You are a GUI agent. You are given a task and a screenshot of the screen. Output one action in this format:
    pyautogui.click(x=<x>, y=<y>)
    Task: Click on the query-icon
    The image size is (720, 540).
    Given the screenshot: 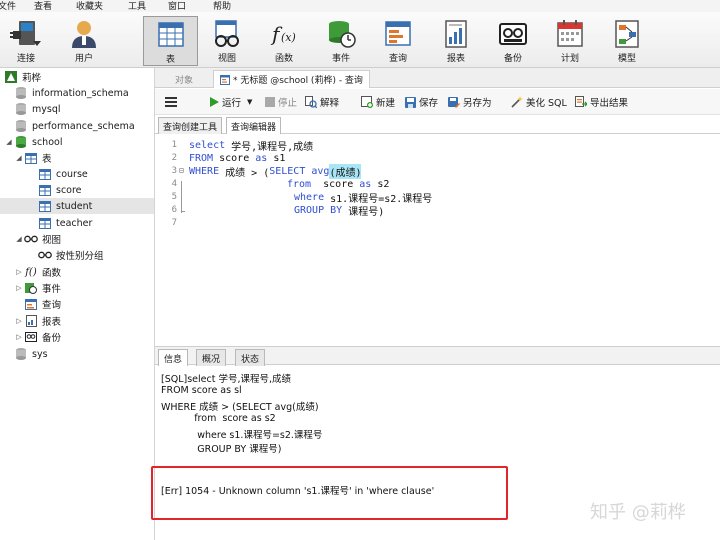 What is the action you would take?
    pyautogui.click(x=31, y=304)
    